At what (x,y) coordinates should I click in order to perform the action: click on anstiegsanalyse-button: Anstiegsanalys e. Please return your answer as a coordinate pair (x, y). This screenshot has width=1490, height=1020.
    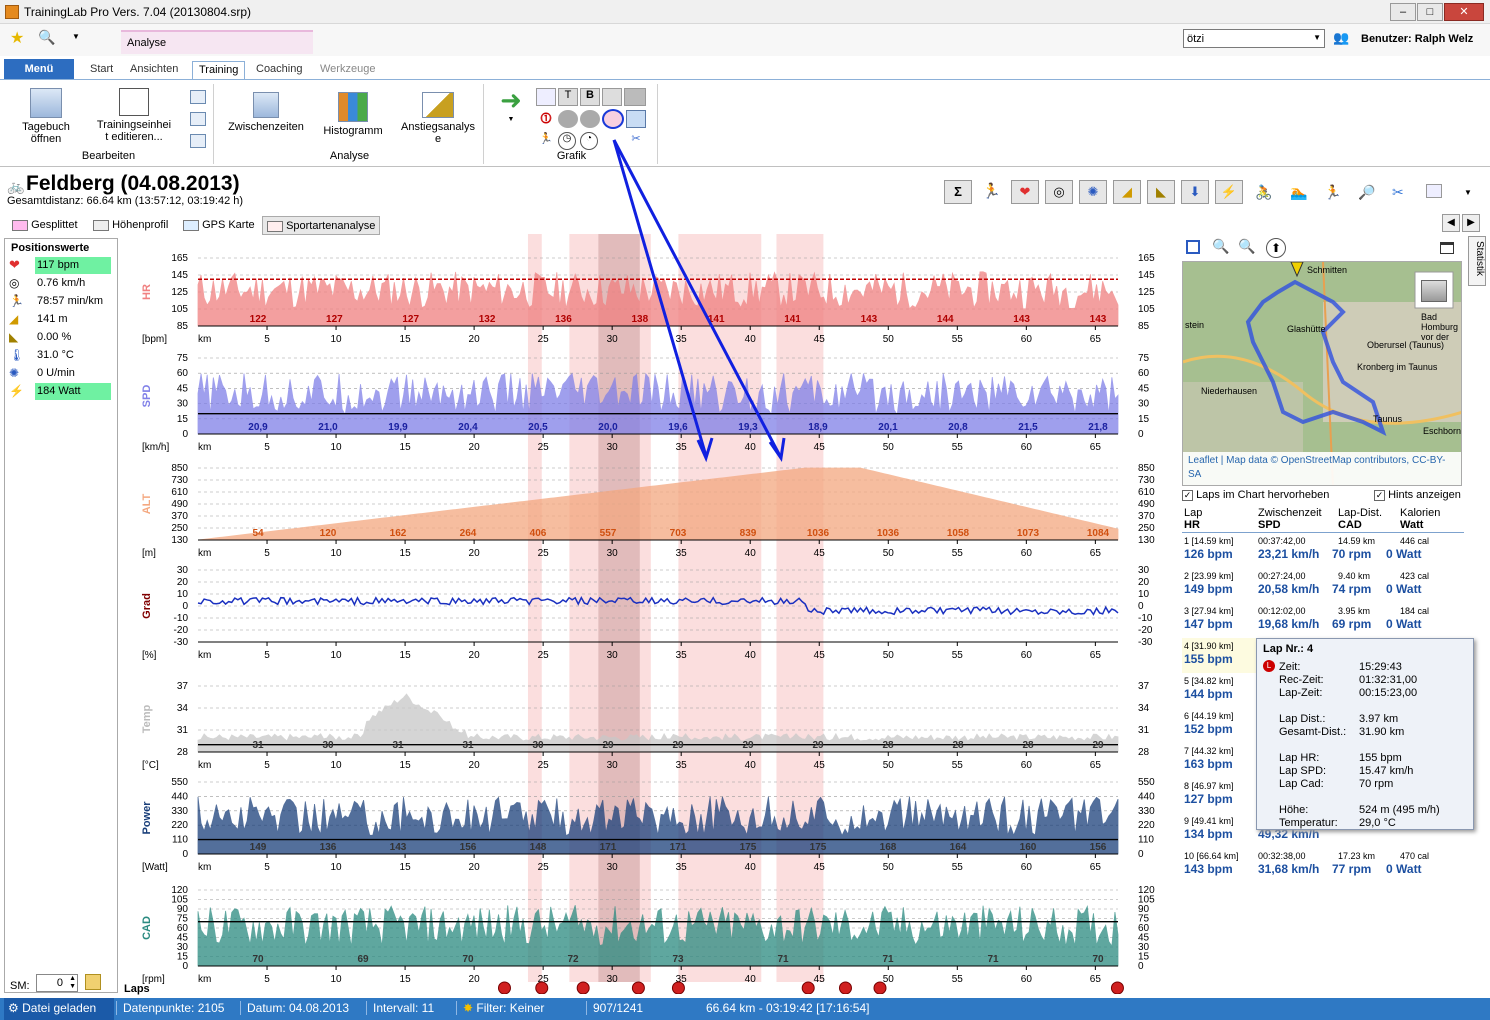
    Looking at the image, I should click on (438, 118).